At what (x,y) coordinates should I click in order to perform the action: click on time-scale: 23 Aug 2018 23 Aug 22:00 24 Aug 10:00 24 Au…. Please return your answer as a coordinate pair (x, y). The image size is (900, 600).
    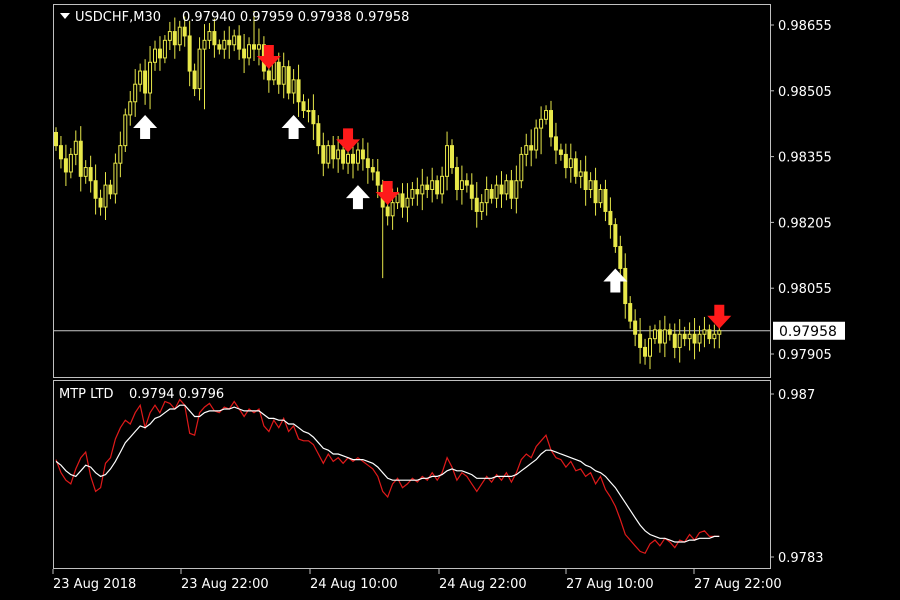
    Looking at the image, I should click on (417, 580).